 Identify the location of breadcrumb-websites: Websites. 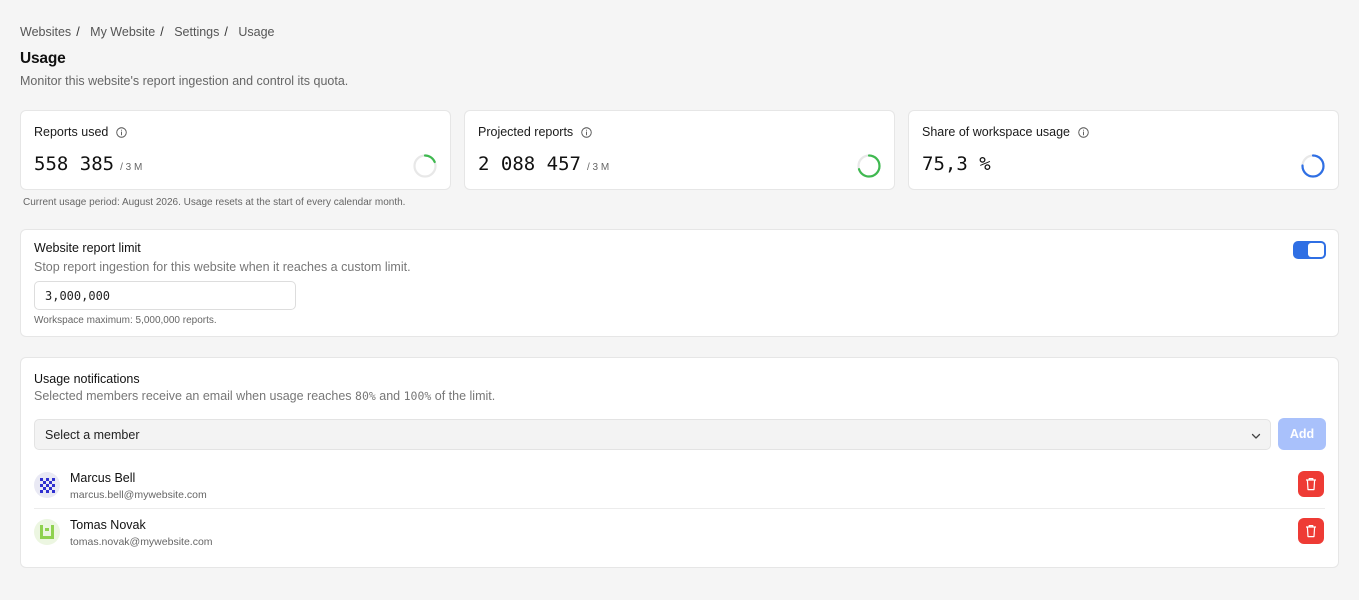
(45, 32).